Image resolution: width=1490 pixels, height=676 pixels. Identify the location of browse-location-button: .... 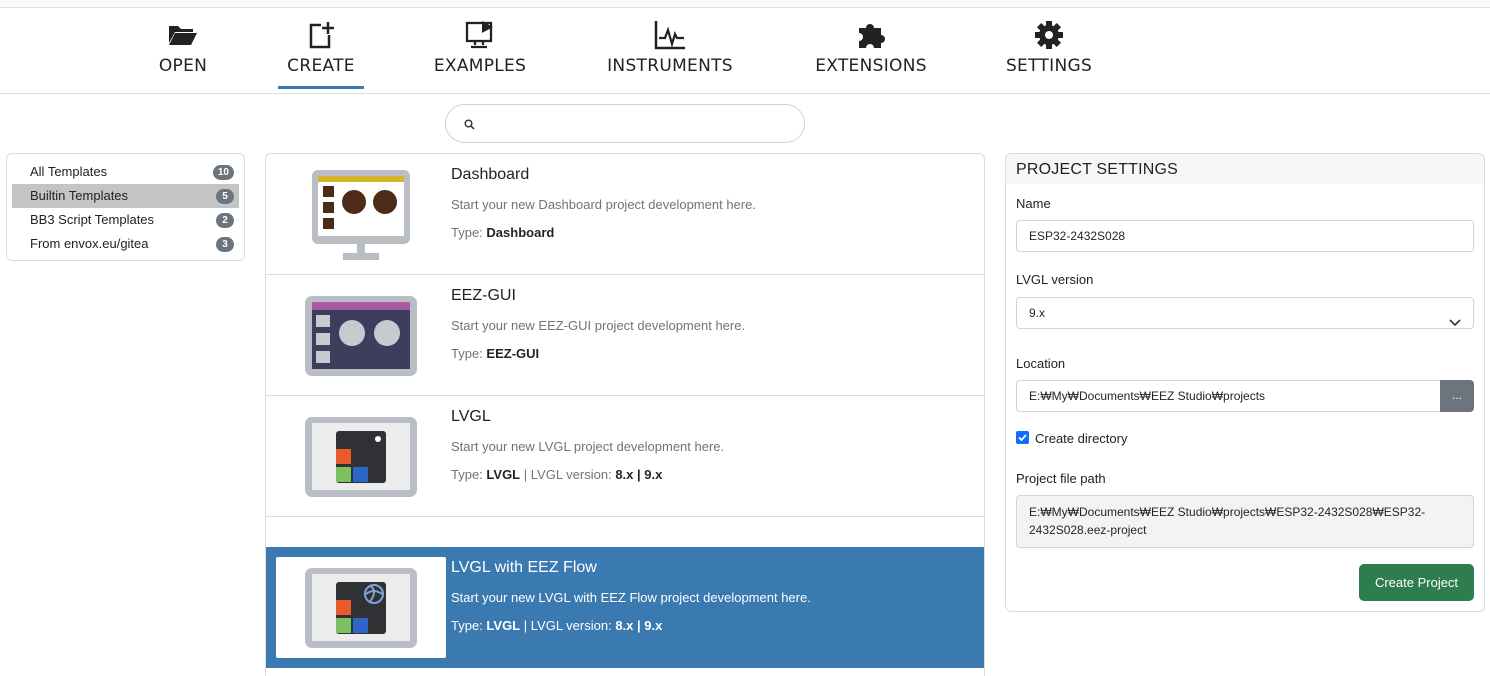
(1457, 396).